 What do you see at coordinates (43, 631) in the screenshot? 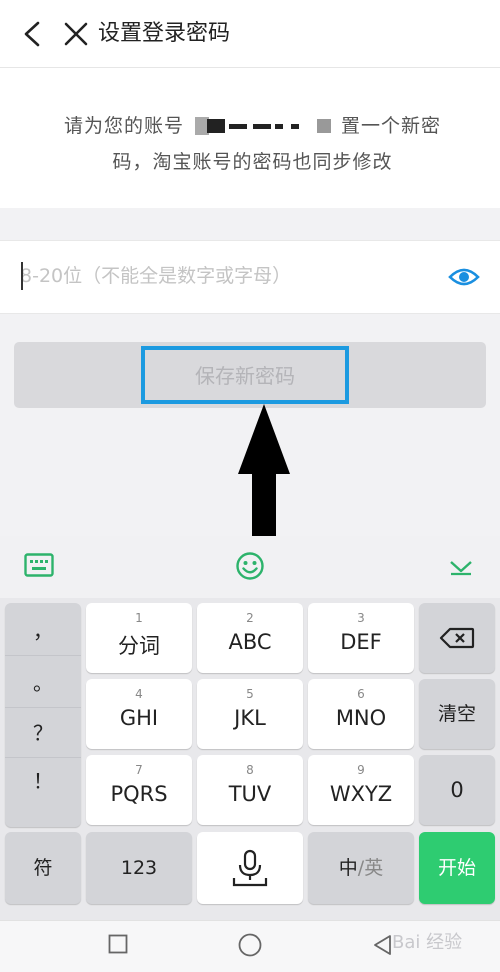
I see `punct-comma-key: ，` at bounding box center [43, 631].